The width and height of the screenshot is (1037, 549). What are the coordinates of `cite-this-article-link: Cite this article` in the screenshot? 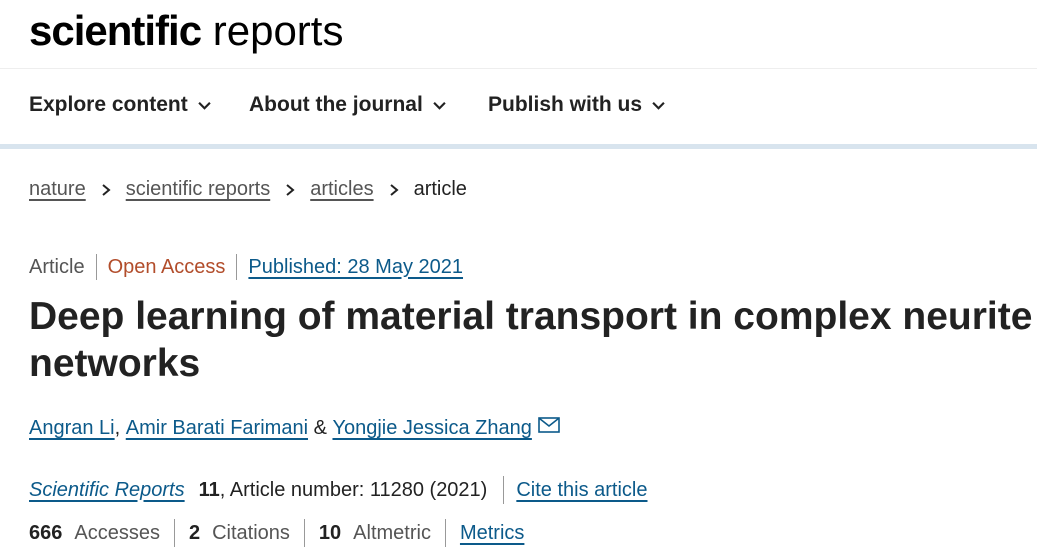 It's located at (581, 490).